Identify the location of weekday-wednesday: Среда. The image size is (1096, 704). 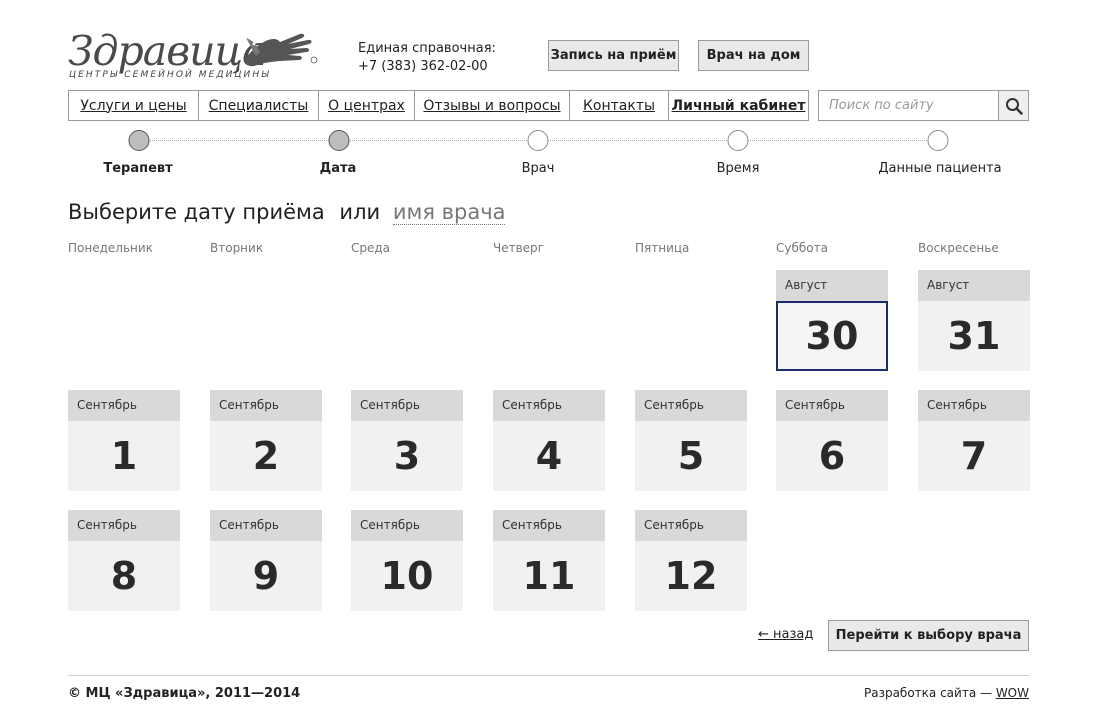
(371, 248).